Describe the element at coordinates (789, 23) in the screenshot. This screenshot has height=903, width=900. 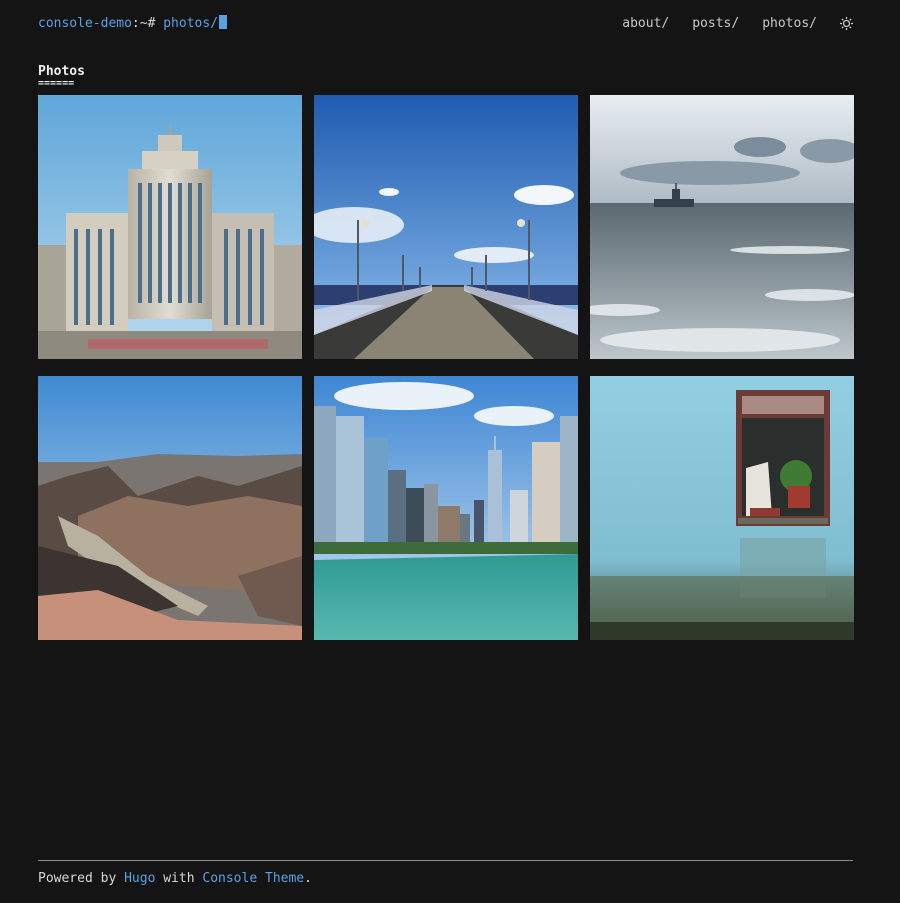
I see `nav-item-photos: photos/` at that location.